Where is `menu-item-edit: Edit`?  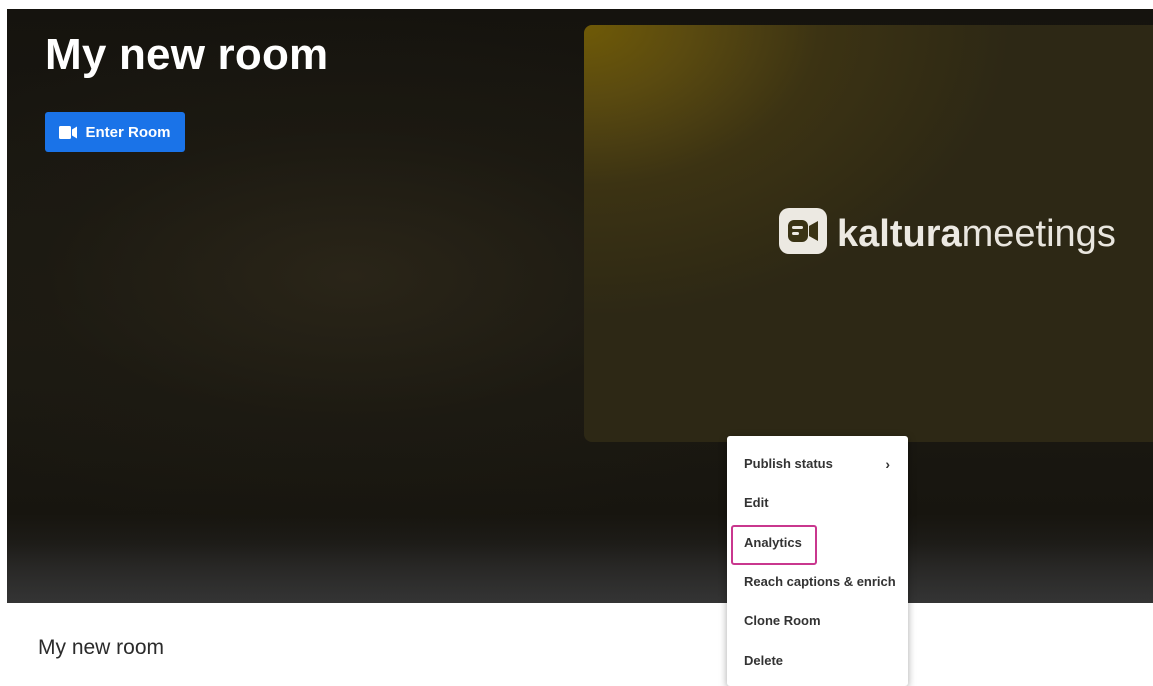
menu-item-edit: Edit is located at coordinates (817, 502).